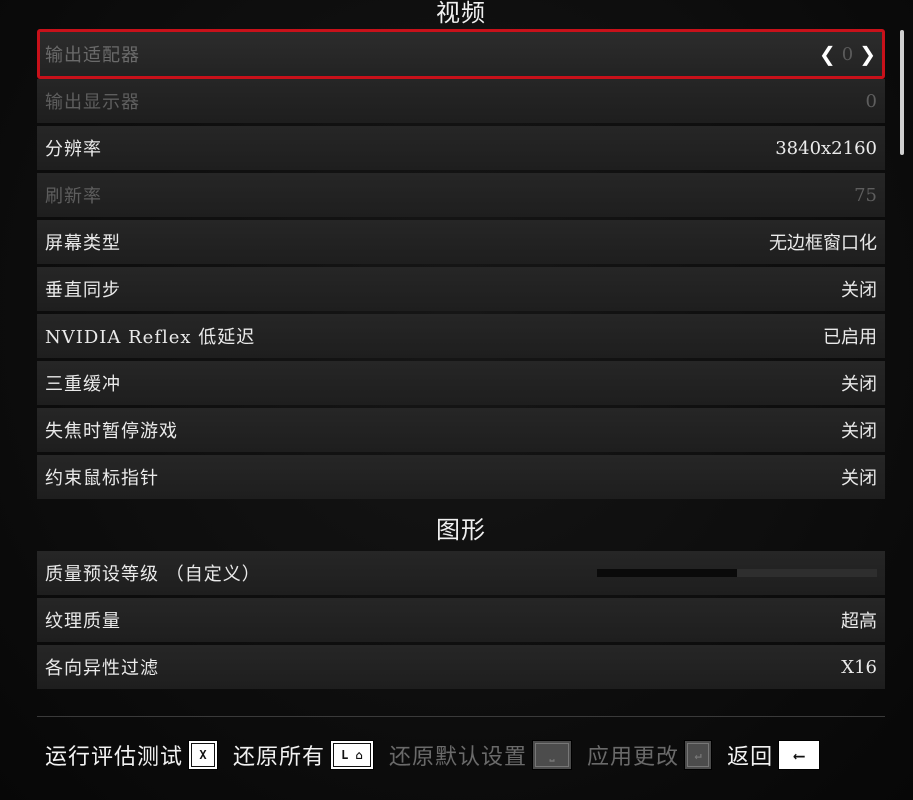 Image resolution: width=913 pixels, height=800 pixels. Describe the element at coordinates (902, 92) in the screenshot. I see `scrollbar` at that location.